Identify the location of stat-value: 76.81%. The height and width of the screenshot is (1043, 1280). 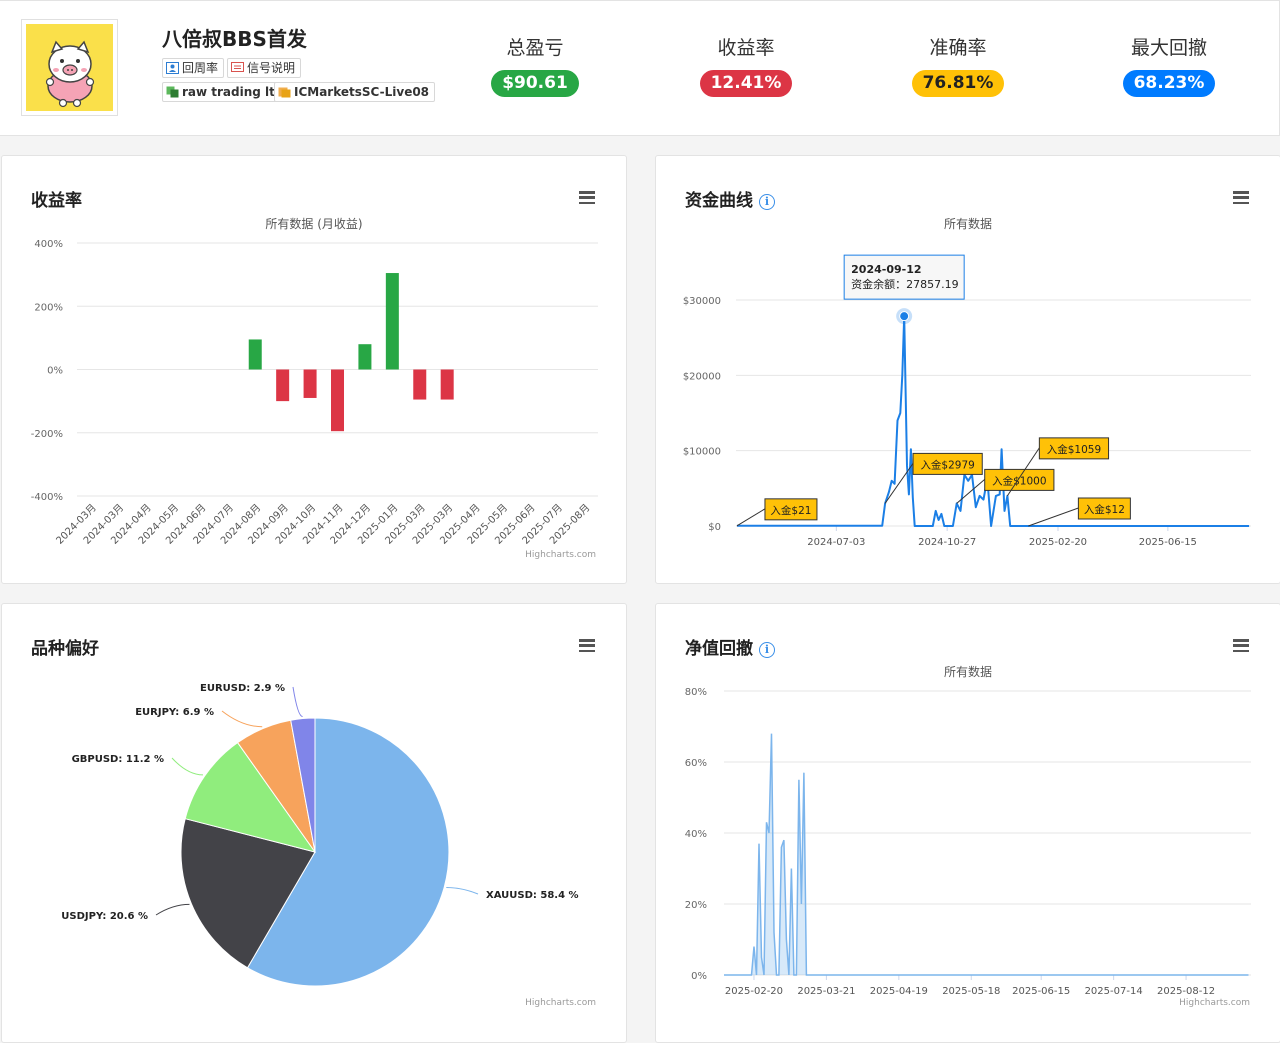
(958, 83).